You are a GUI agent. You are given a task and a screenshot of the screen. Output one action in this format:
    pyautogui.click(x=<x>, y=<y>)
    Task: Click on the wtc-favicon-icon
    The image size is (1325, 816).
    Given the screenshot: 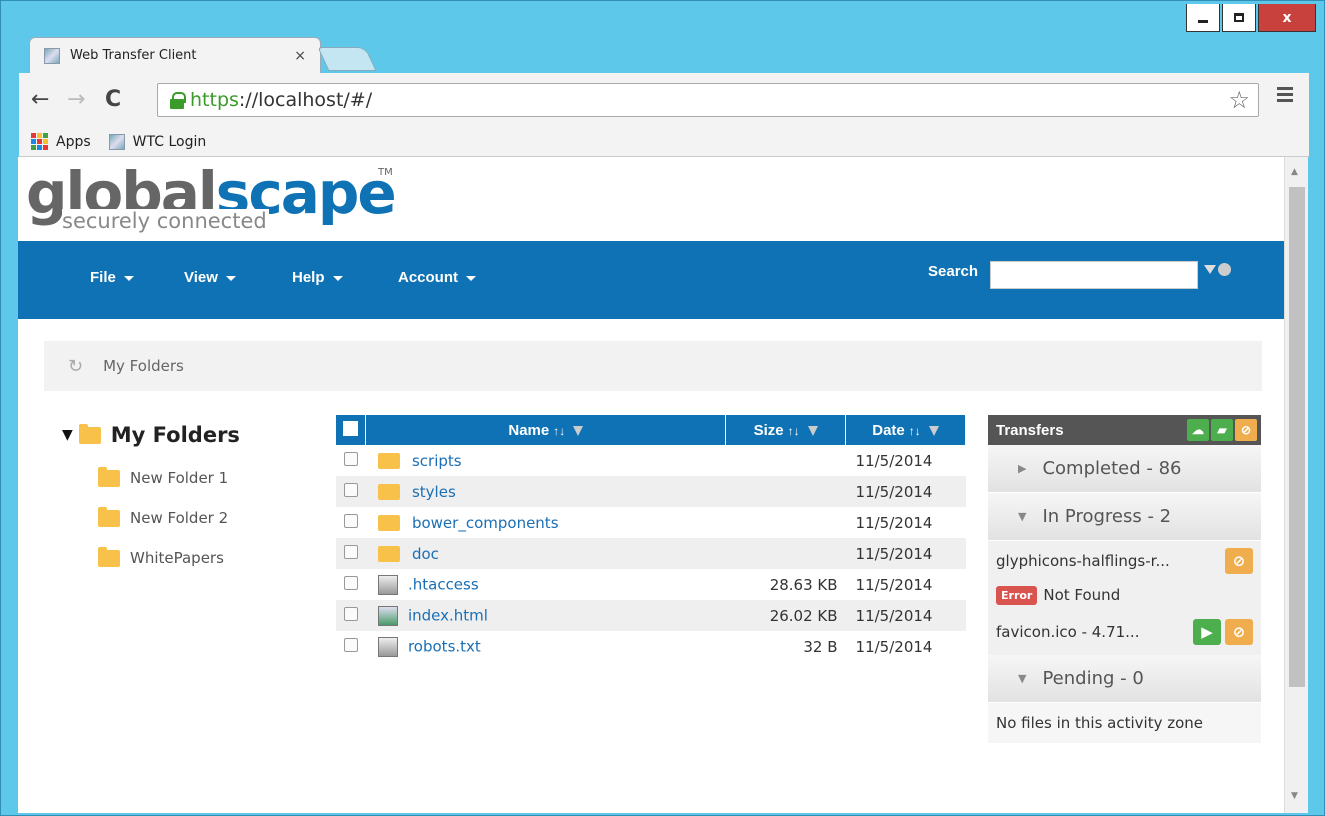 What is the action you would take?
    pyautogui.click(x=116, y=141)
    